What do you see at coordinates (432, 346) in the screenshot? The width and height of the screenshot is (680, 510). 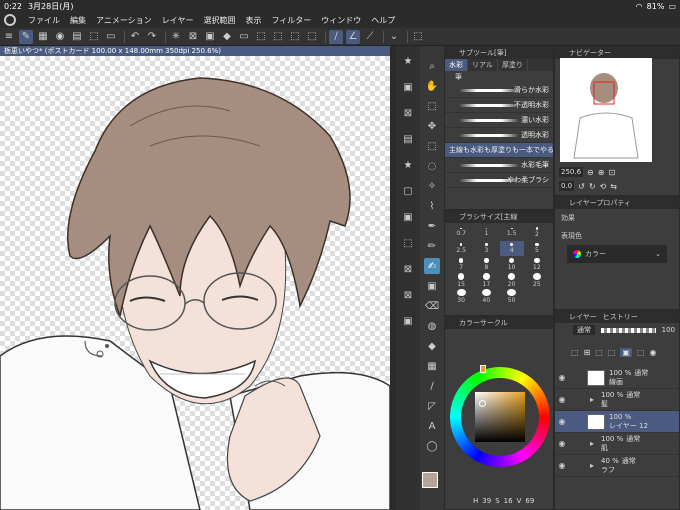 I see `fill-icon: ◆` at bounding box center [432, 346].